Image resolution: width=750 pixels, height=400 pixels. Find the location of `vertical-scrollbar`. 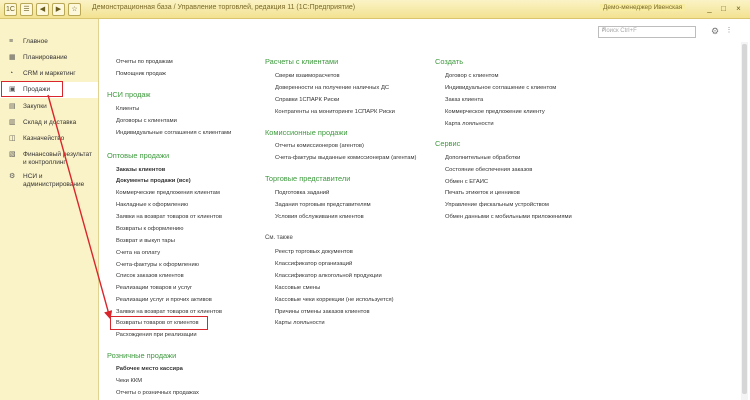

vertical-scrollbar is located at coordinates (744, 221).